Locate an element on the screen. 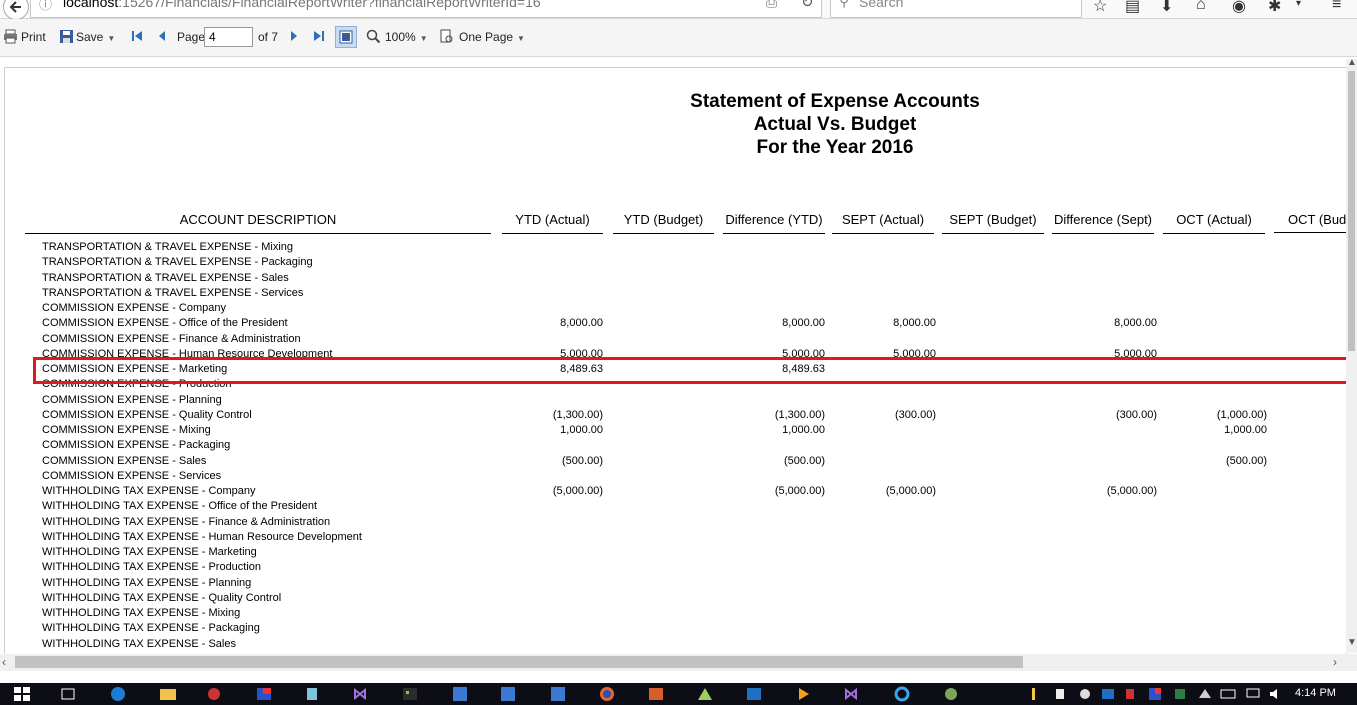  extension-icon: ✱ is located at coordinates (1274, 8).